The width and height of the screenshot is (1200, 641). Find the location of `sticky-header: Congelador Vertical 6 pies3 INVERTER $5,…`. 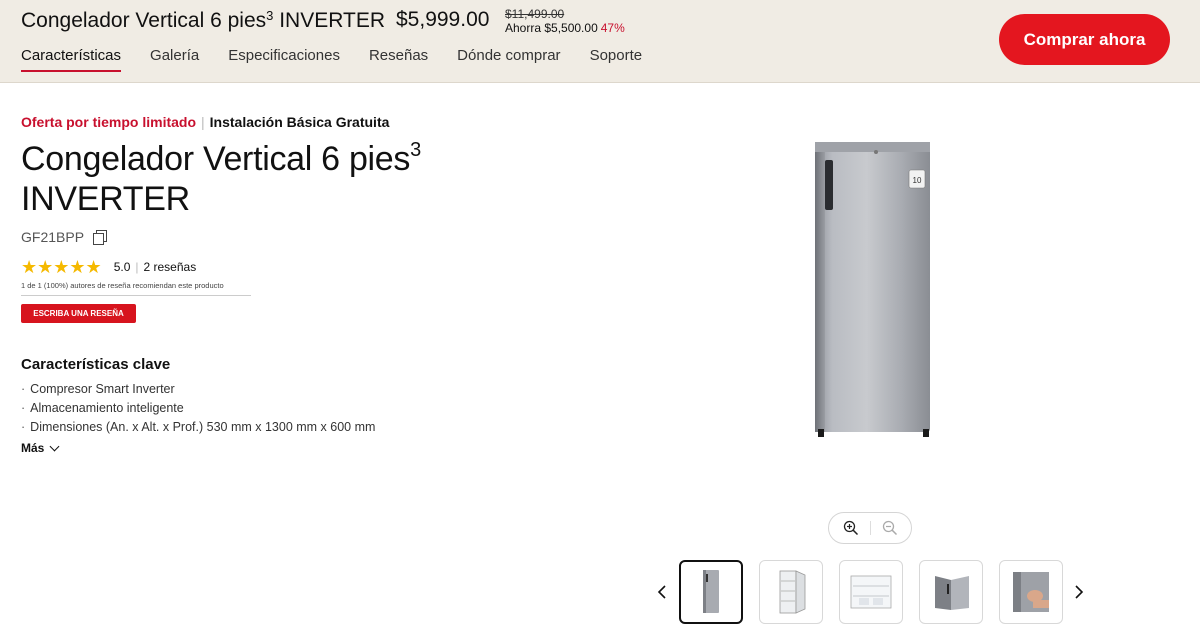

sticky-header: Congelador Vertical 6 pies3 INVERTER $5,… is located at coordinates (600, 41).